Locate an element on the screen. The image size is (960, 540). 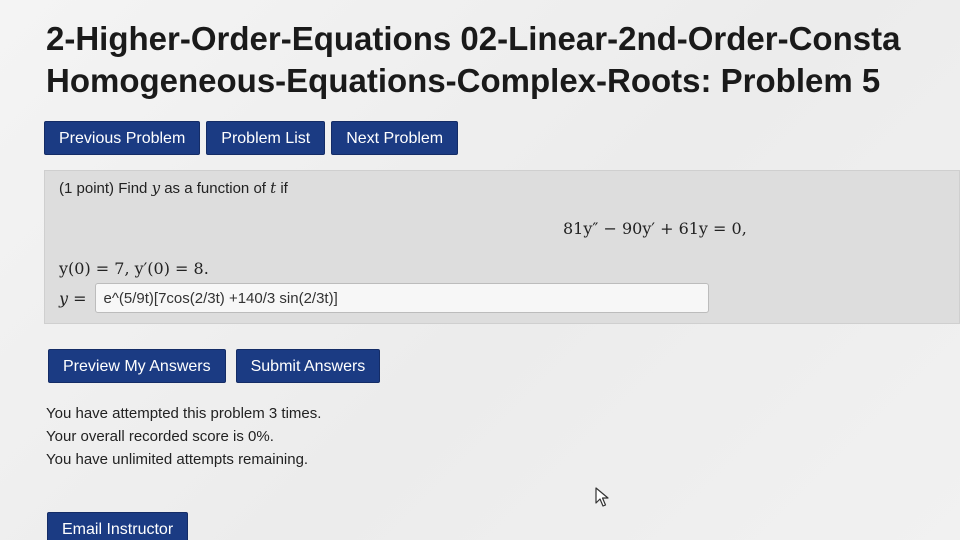
attempts-text: You have attempted this problem 3 times. is located at coordinates (184, 413).